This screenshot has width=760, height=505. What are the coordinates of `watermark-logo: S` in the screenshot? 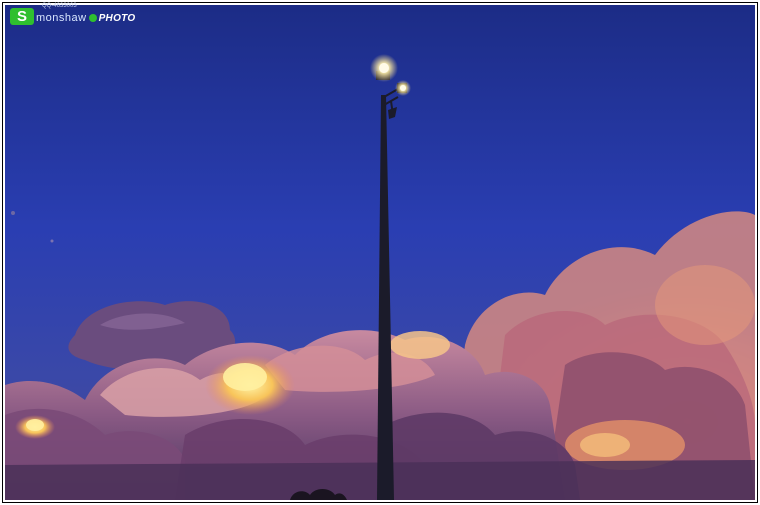 It's located at (22, 16).